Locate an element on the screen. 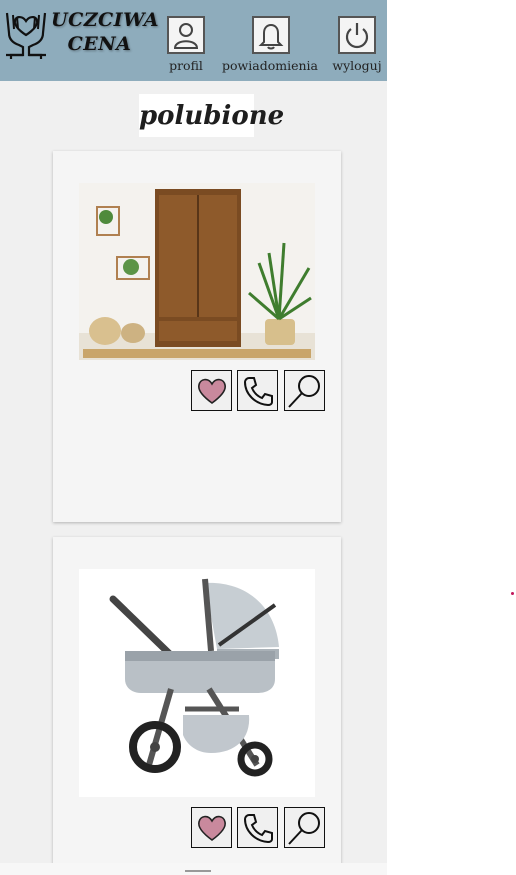  user-icon is located at coordinates (186, 35).